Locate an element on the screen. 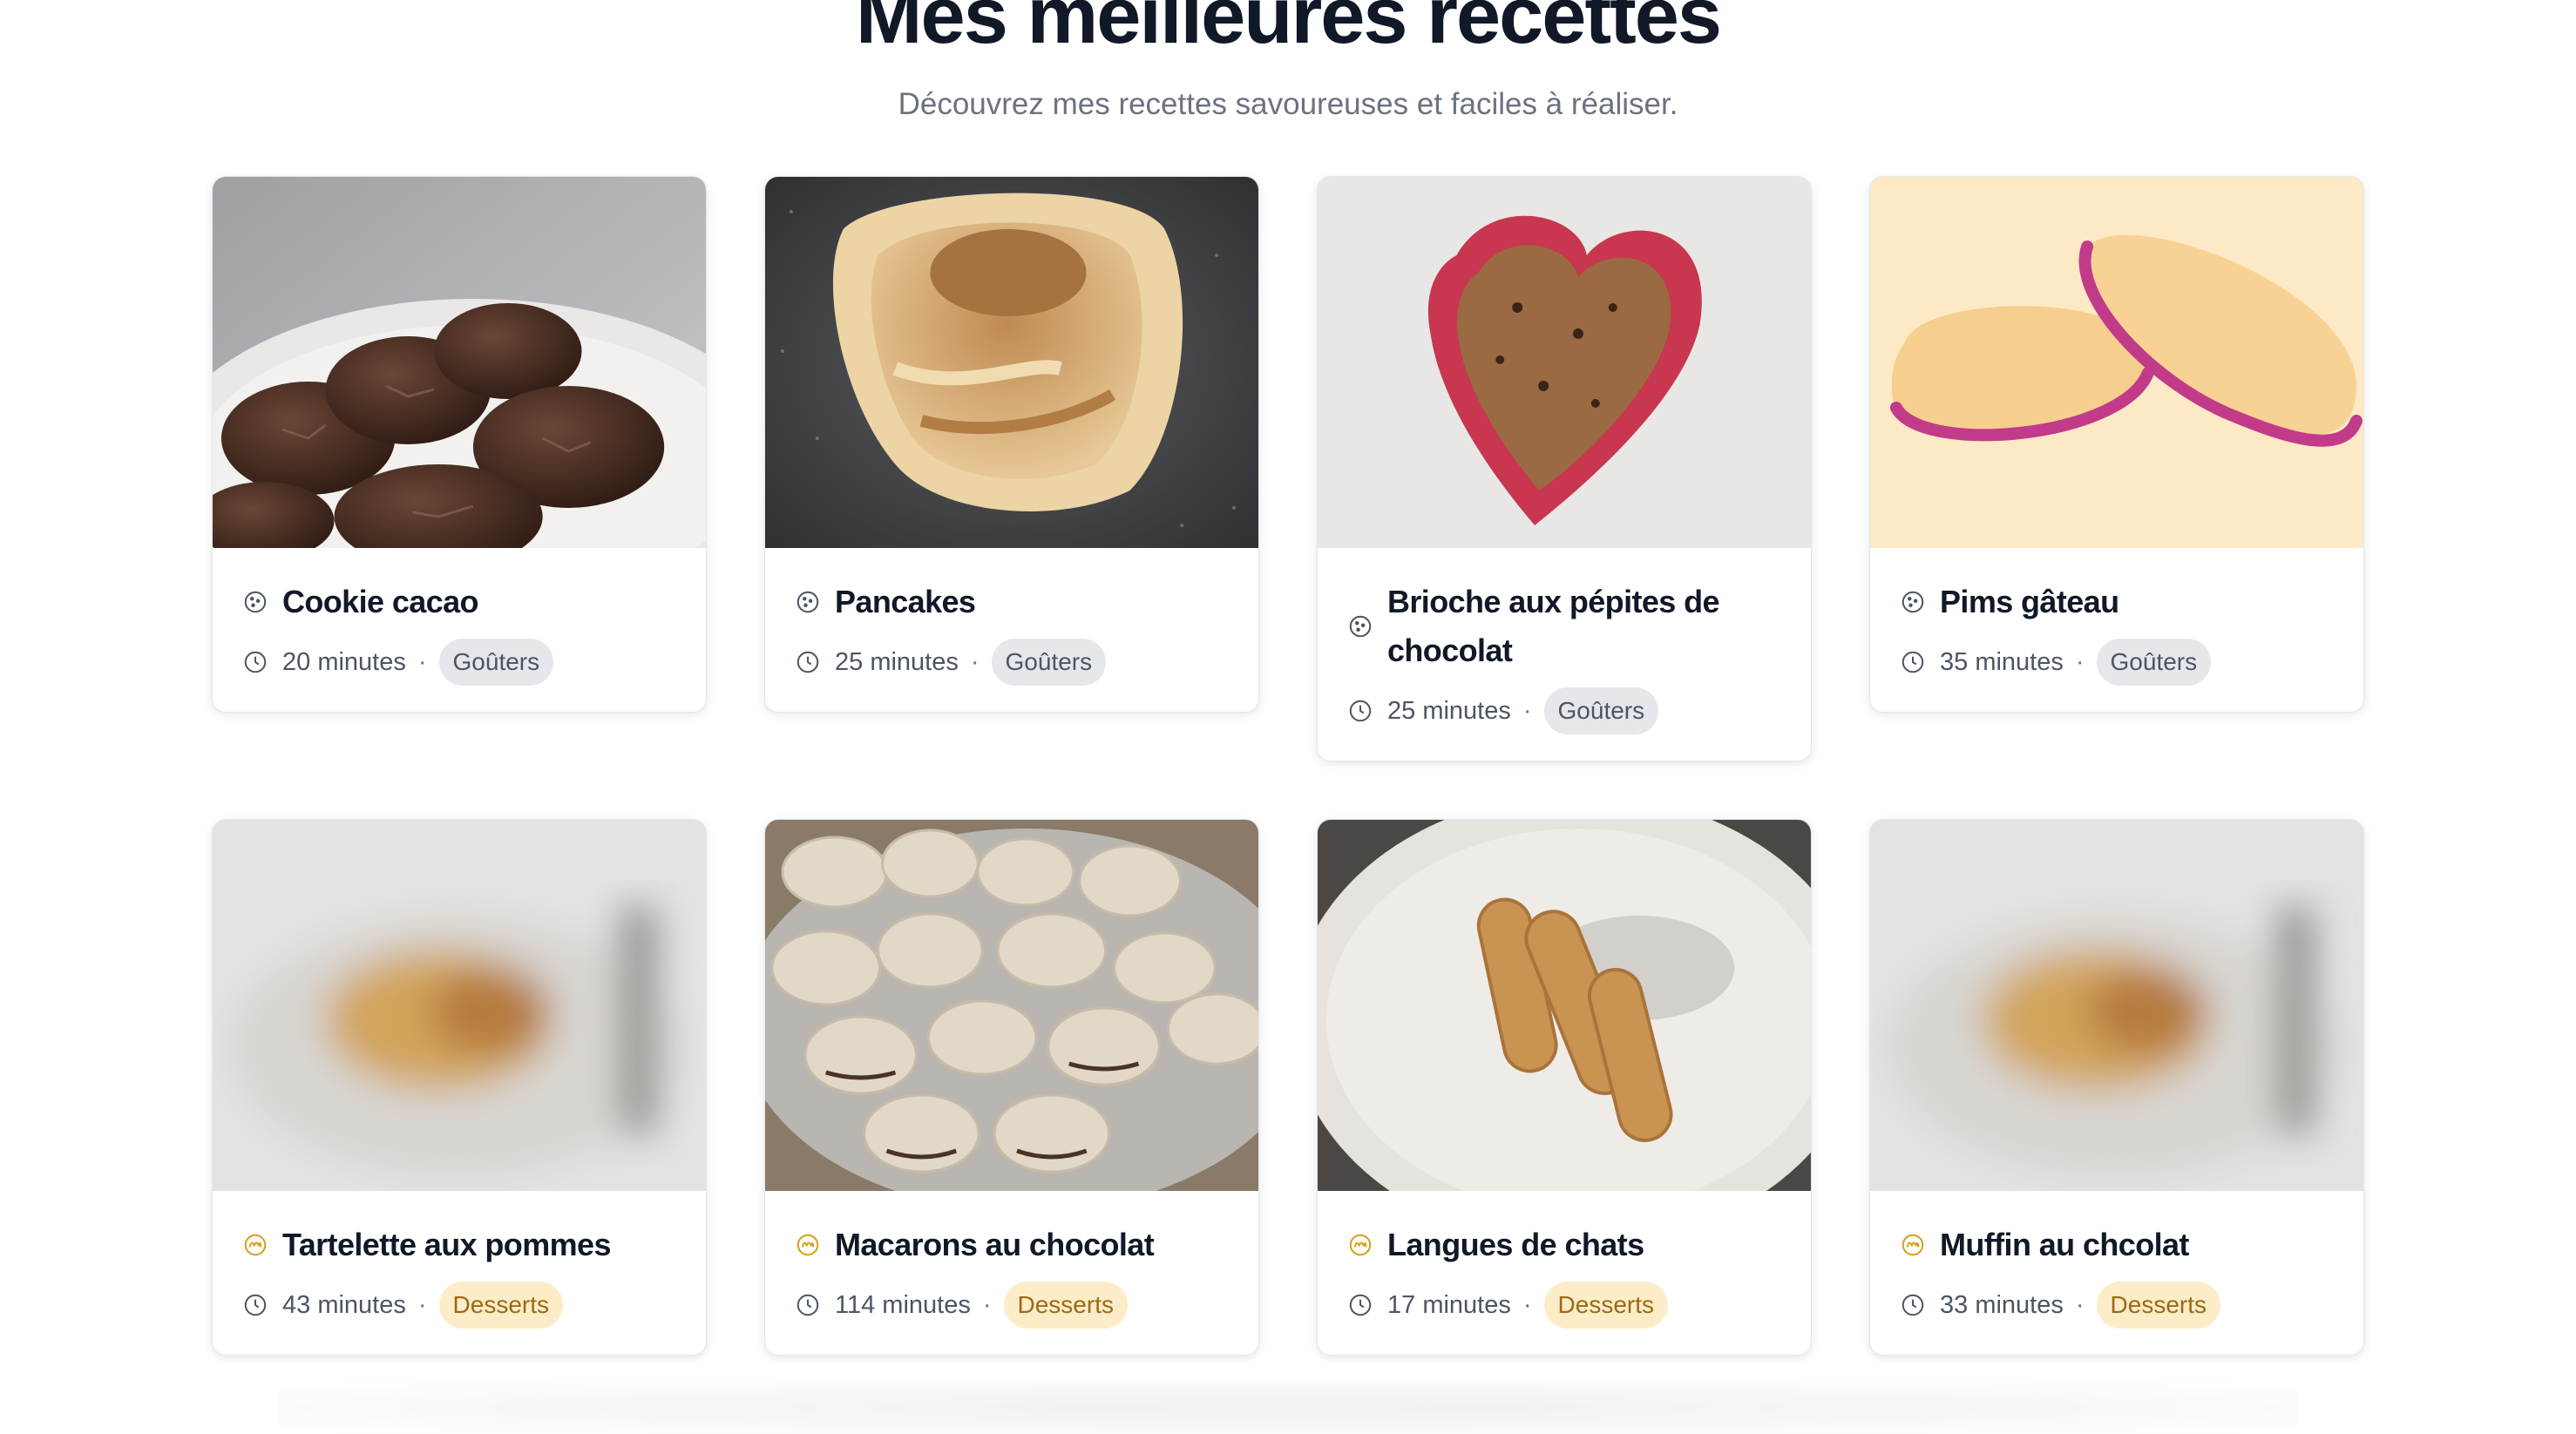  recipe-card: Pims gâteau 35 minutes · Goûters is located at coordinates (2117, 444).